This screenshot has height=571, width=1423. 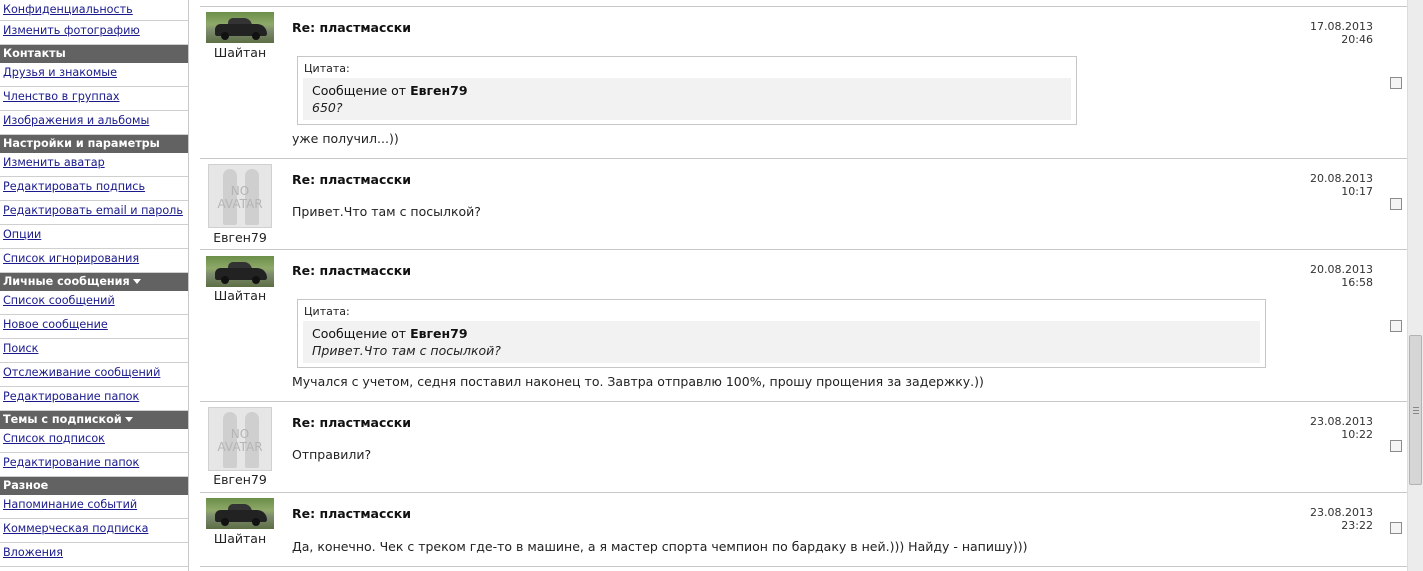 What do you see at coordinates (66, 281) in the screenshot?
I see `sidebar-header-pm-label: Личные сообщения` at bounding box center [66, 281].